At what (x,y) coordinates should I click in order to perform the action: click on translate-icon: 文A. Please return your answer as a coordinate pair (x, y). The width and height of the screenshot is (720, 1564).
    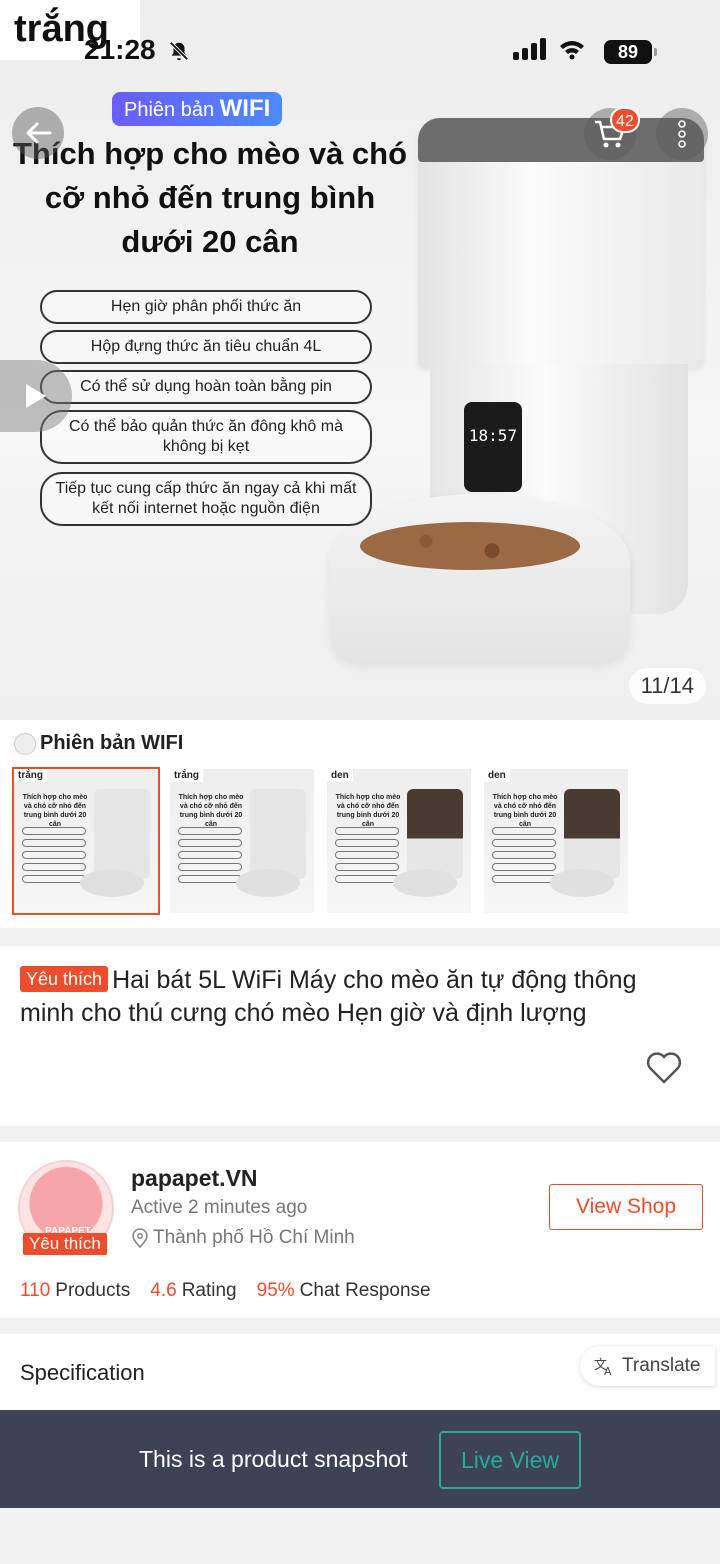
    Looking at the image, I should click on (603, 1367).